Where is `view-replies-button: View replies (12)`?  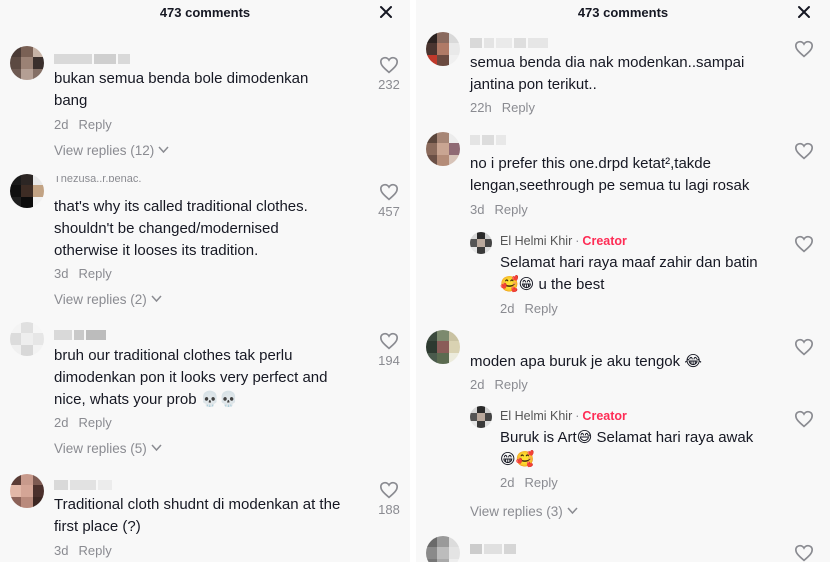 view-replies-button: View replies (12) is located at coordinates (111, 150).